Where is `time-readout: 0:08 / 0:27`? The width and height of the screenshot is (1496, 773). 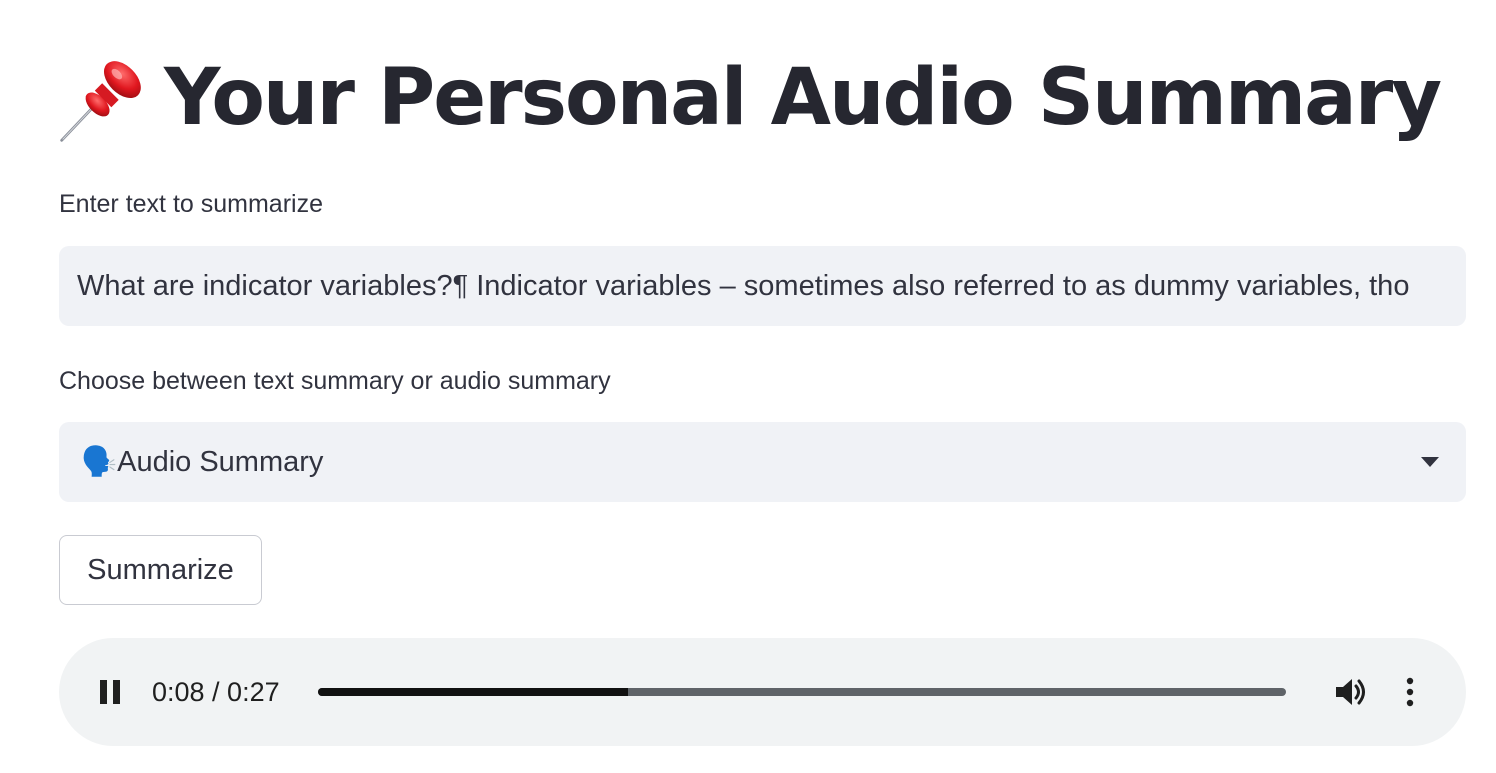
time-readout: 0:08 / 0:27 is located at coordinates (216, 692).